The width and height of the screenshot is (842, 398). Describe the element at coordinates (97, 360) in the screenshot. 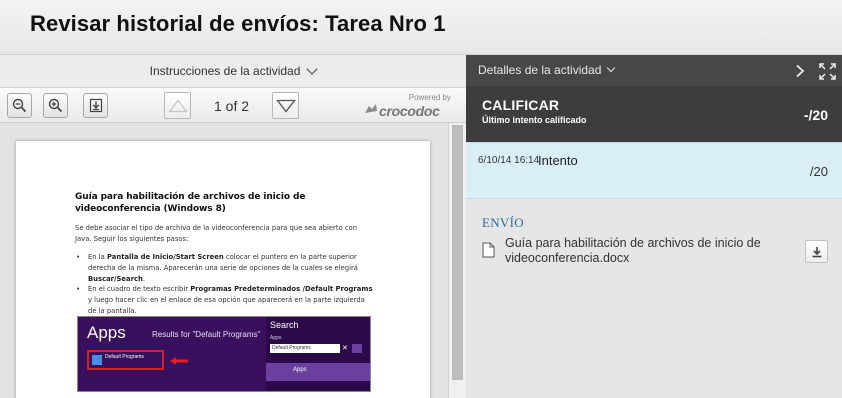

I see `screenshot-tile-icon` at that location.